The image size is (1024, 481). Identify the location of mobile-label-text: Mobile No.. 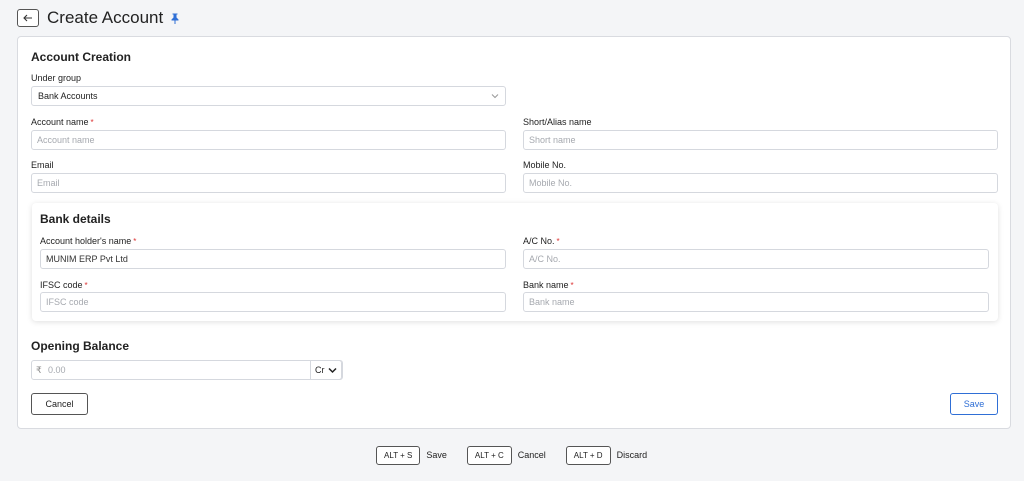
(545, 165).